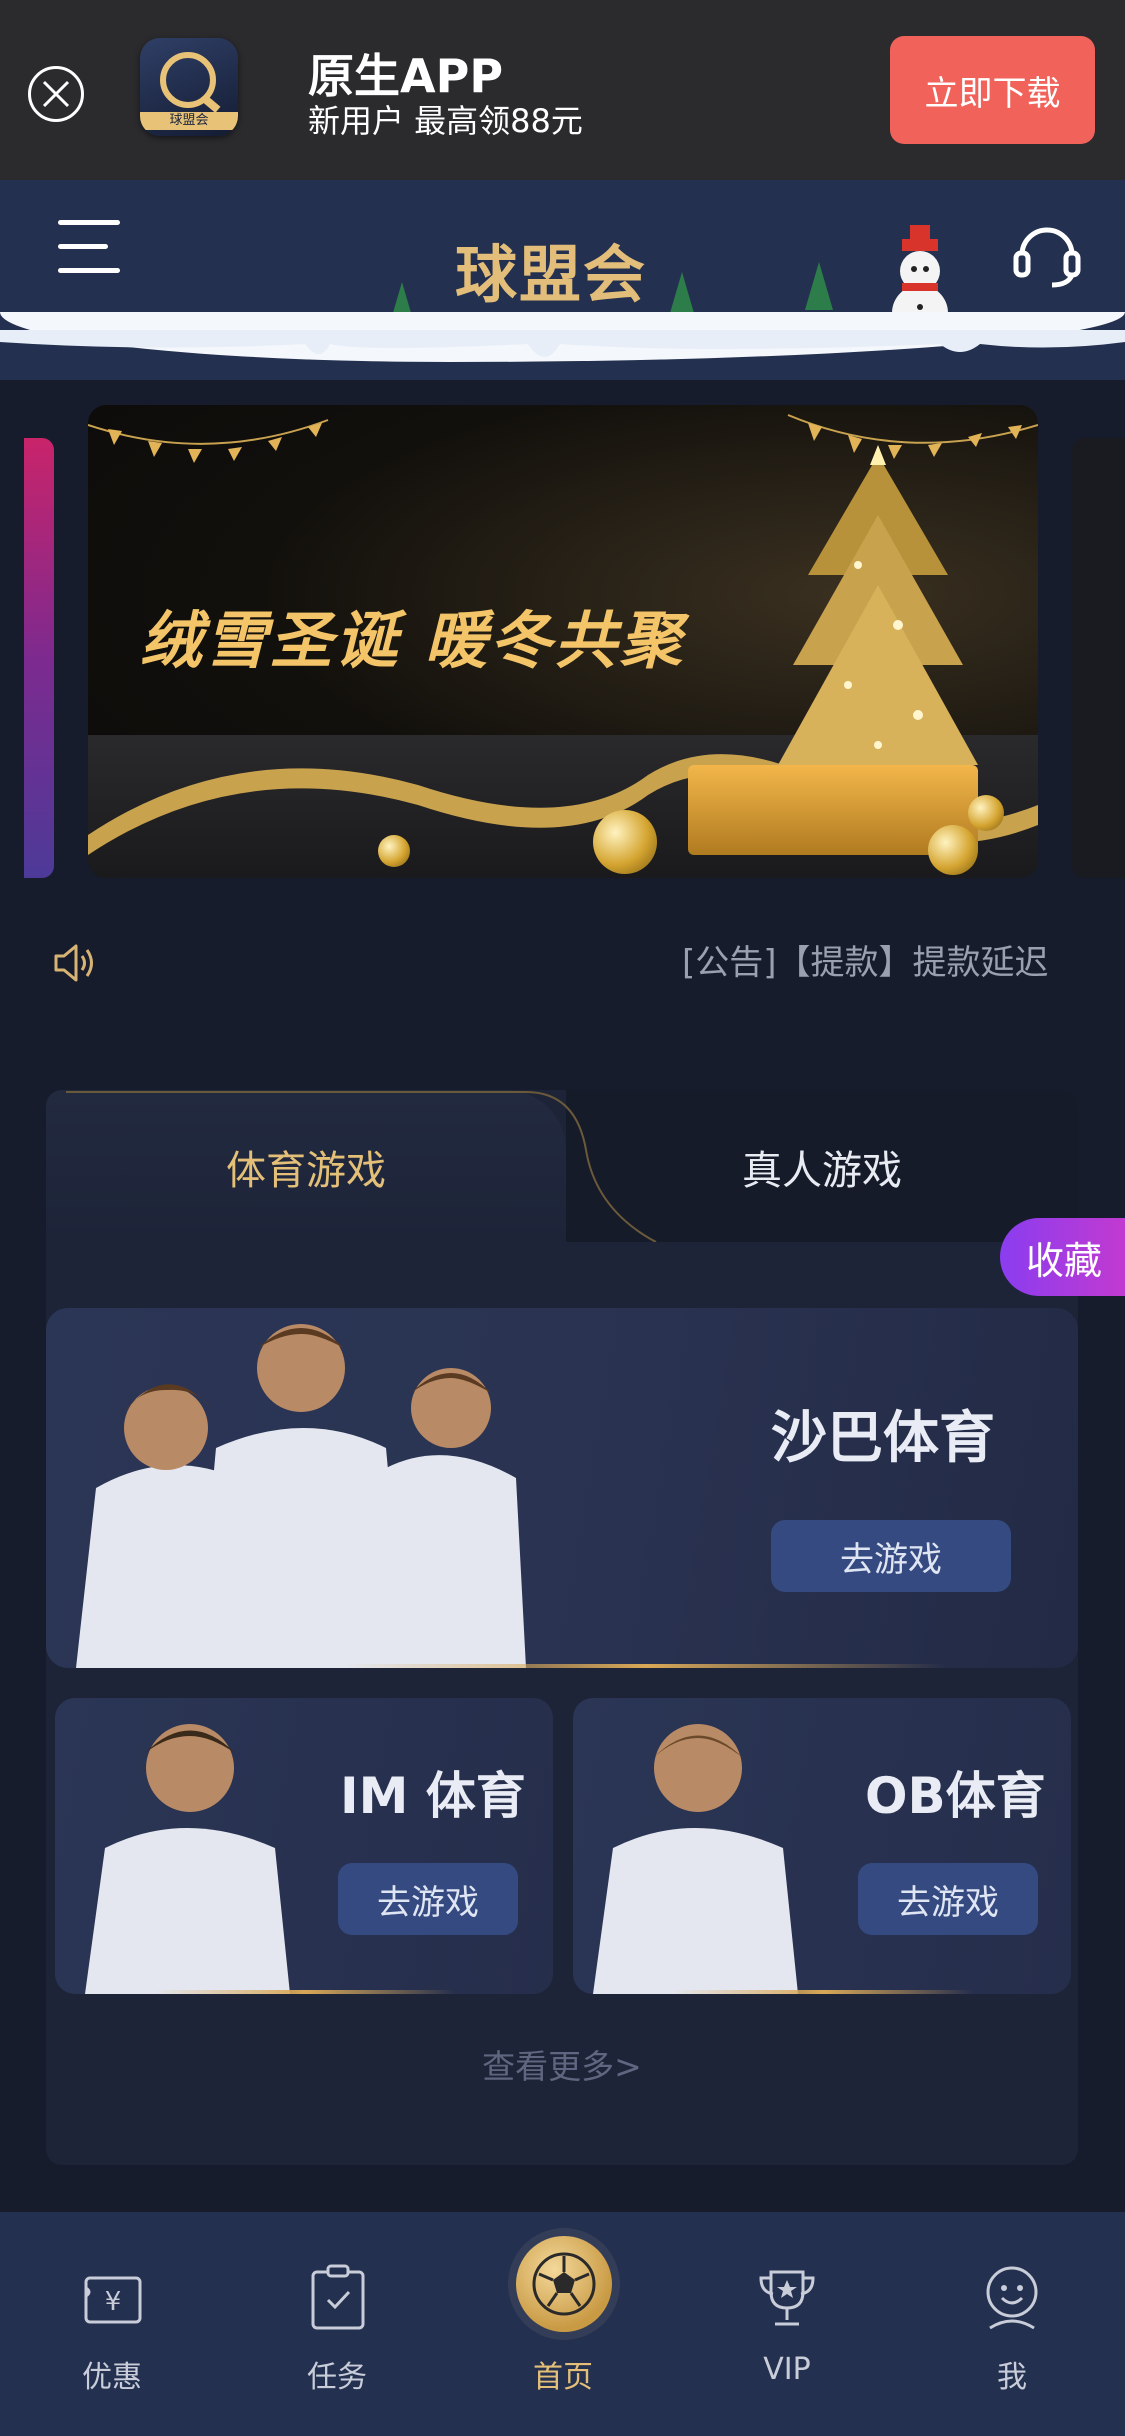  What do you see at coordinates (412, 640) in the screenshot?
I see `promo-headline: 绒雪圣诞 暖冬共聚` at bounding box center [412, 640].